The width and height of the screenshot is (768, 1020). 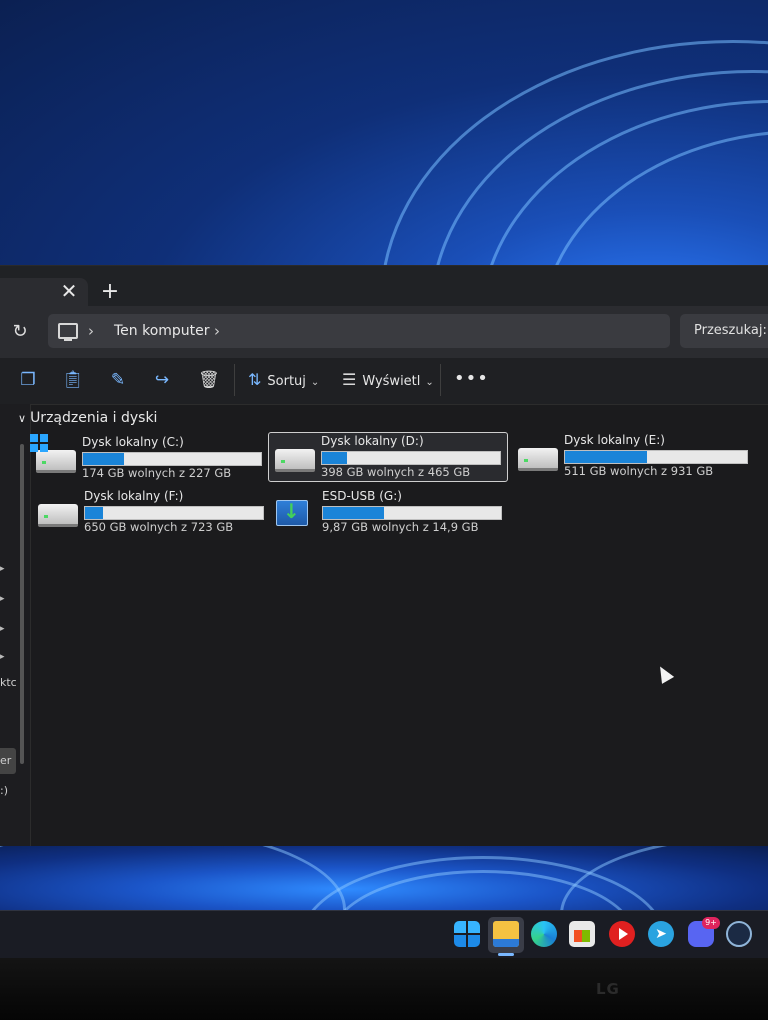 What do you see at coordinates (391, 381) in the screenshot?
I see `view-label: Wyświetl` at bounding box center [391, 381].